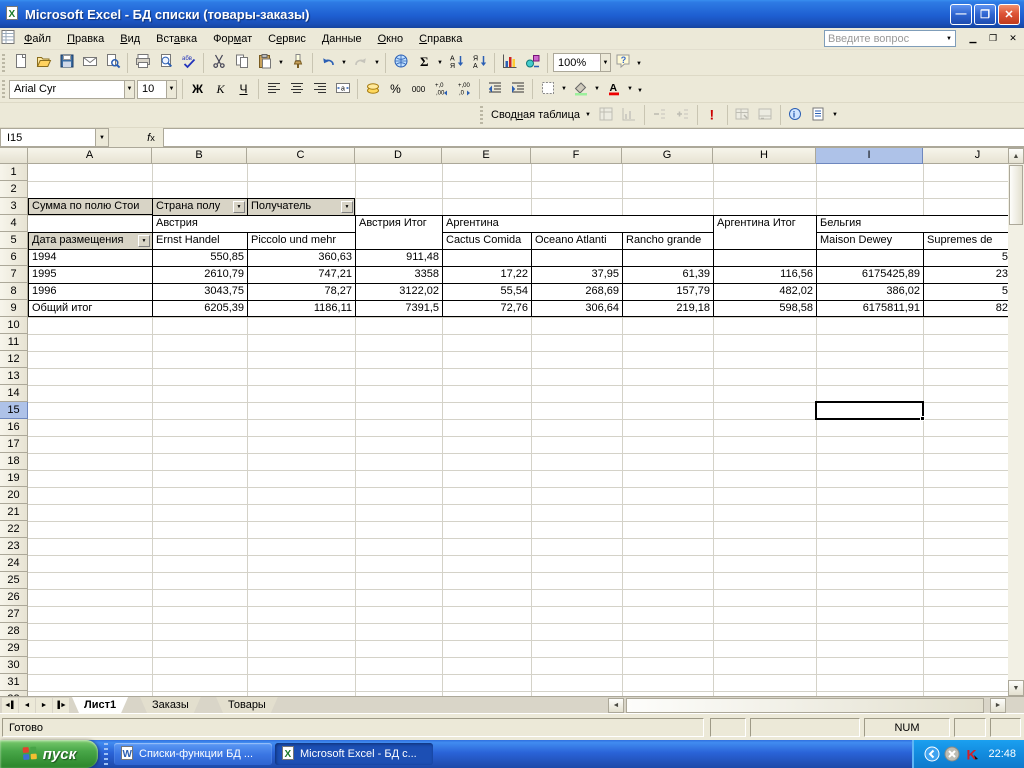 This screenshot has width=1024, height=768. Describe the element at coordinates (582, 62) in the screenshot. I see `zoom-combo: 100% ▼` at that location.